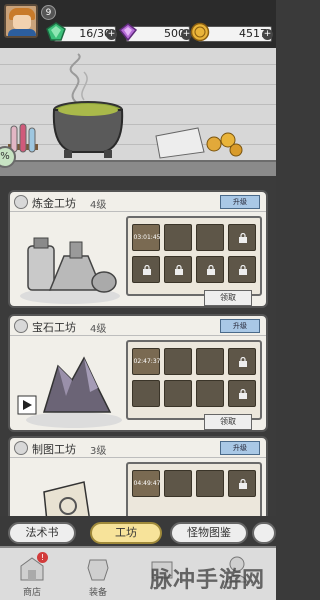 This screenshot has width=320, height=600. What do you see at coordinates (194, 489) in the screenshot?
I see `production-slots-grid: 04:49:47` at bounding box center [194, 489].